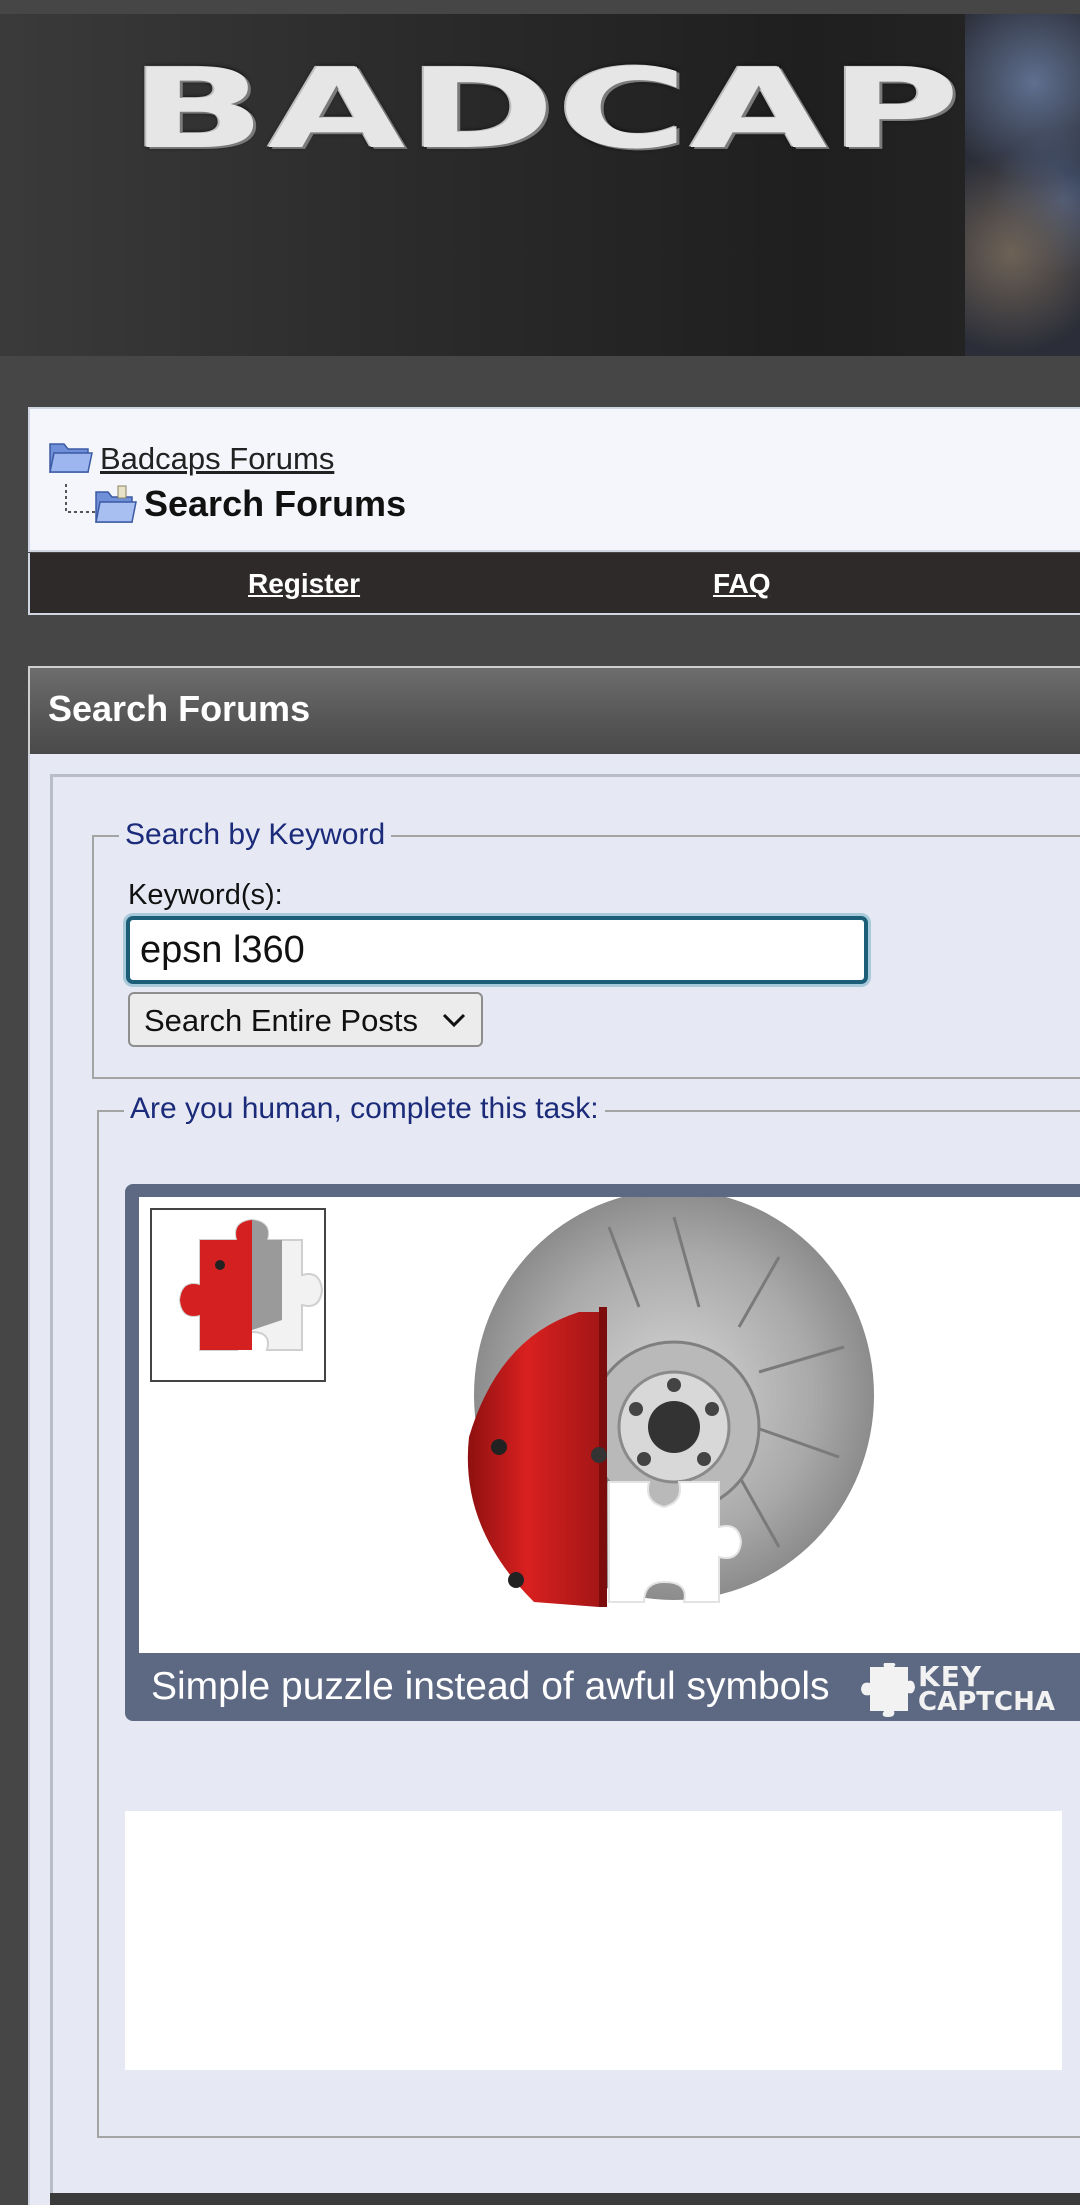 Image resolution: width=1080 pixels, height=2205 pixels. What do you see at coordinates (454, 1020) in the screenshot?
I see `chevron-down-icon` at bounding box center [454, 1020].